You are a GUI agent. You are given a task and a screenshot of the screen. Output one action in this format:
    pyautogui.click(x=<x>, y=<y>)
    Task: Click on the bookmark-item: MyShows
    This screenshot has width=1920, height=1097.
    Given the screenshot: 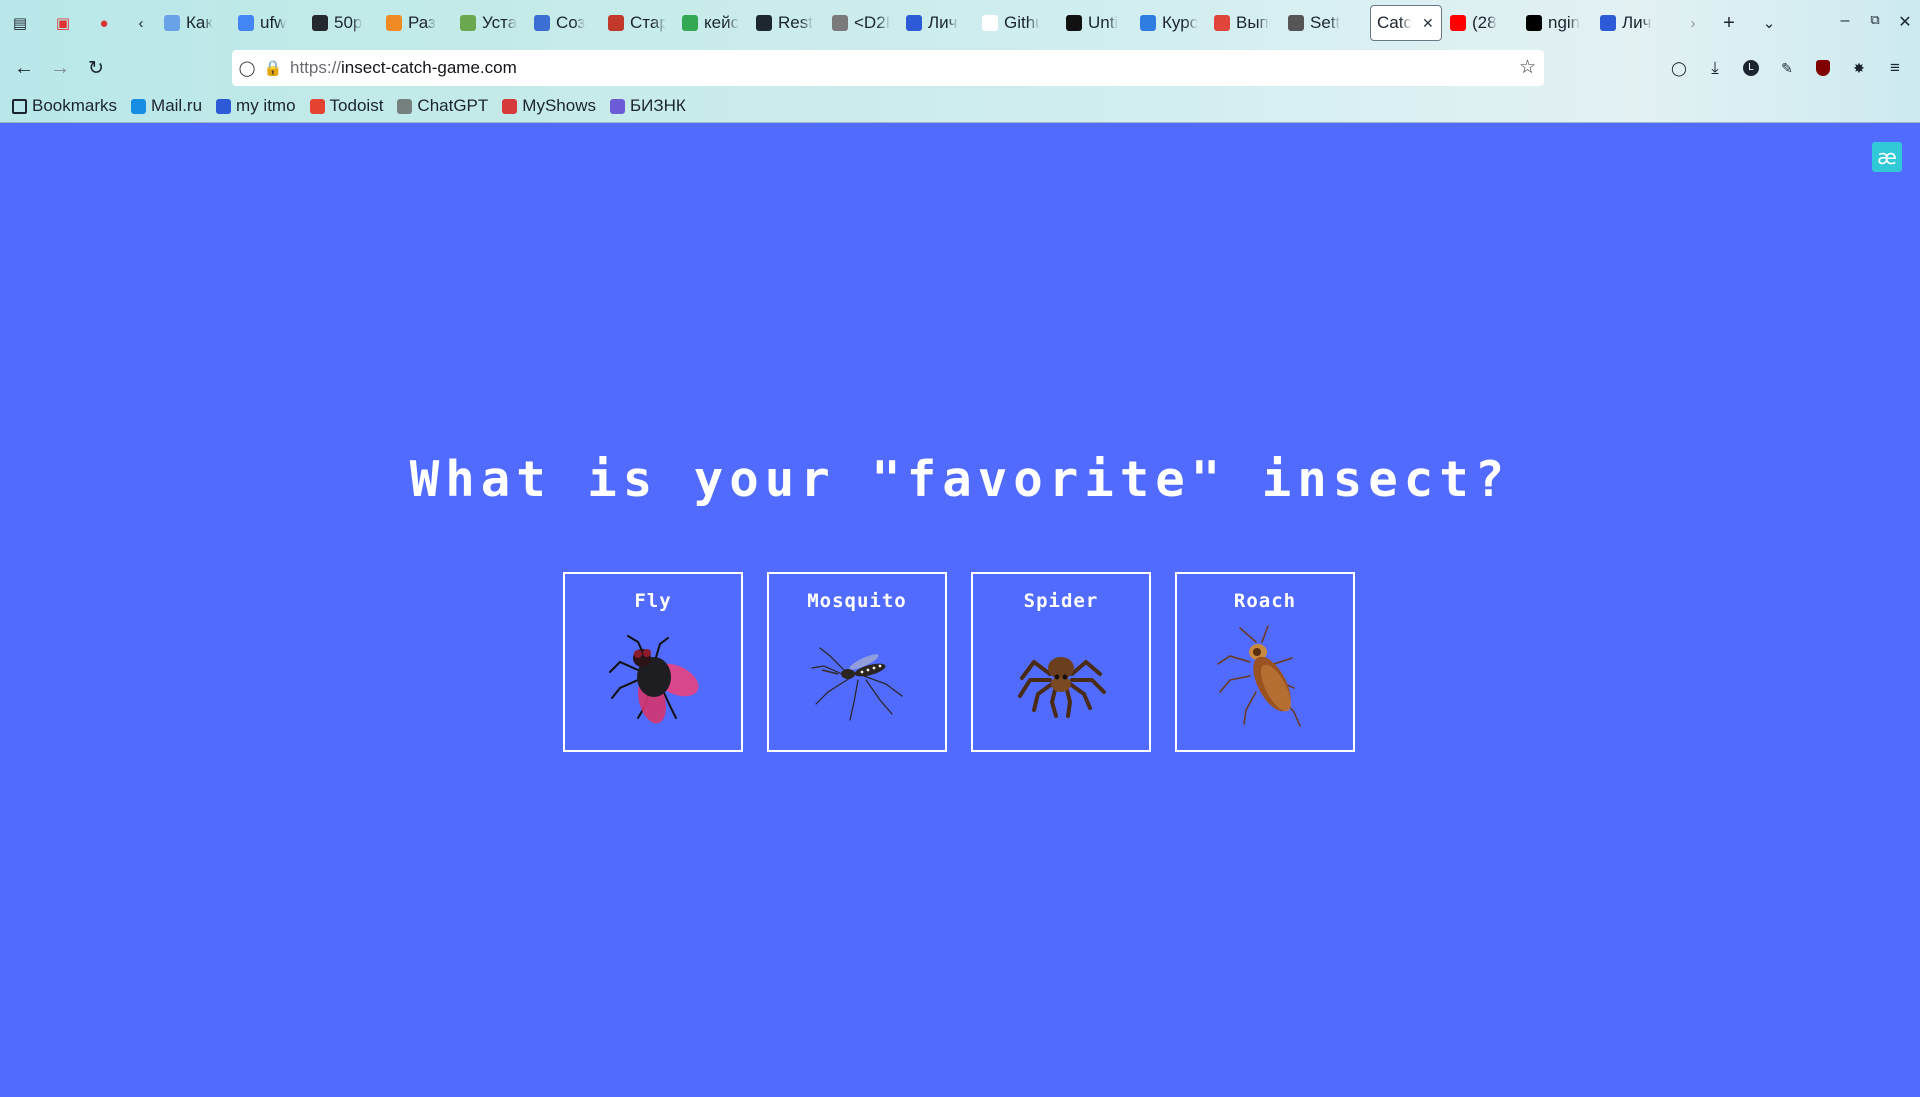 What is the action you would take?
    pyautogui.click(x=549, y=106)
    